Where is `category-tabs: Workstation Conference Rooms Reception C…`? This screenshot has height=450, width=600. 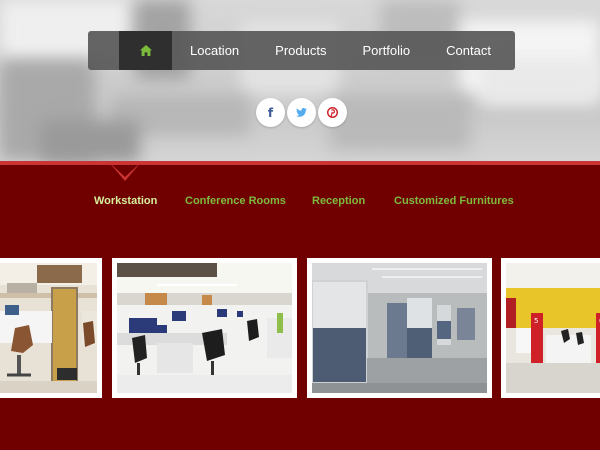
category-tabs: Workstation Conference Rooms Reception C… is located at coordinates (300, 205).